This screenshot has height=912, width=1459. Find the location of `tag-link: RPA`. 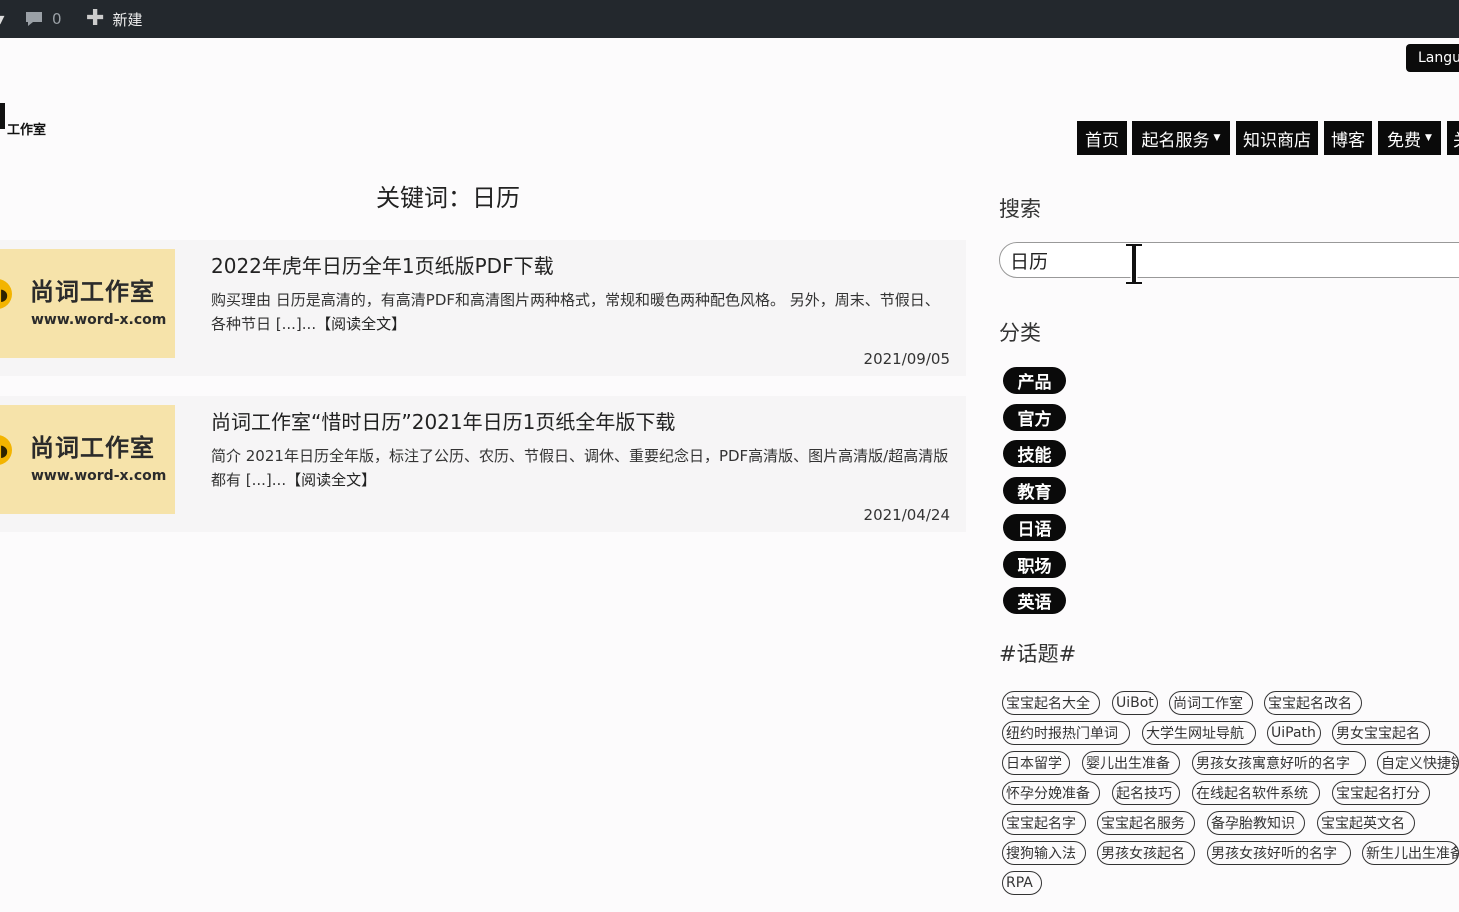

tag-link: RPA is located at coordinates (1022, 883).